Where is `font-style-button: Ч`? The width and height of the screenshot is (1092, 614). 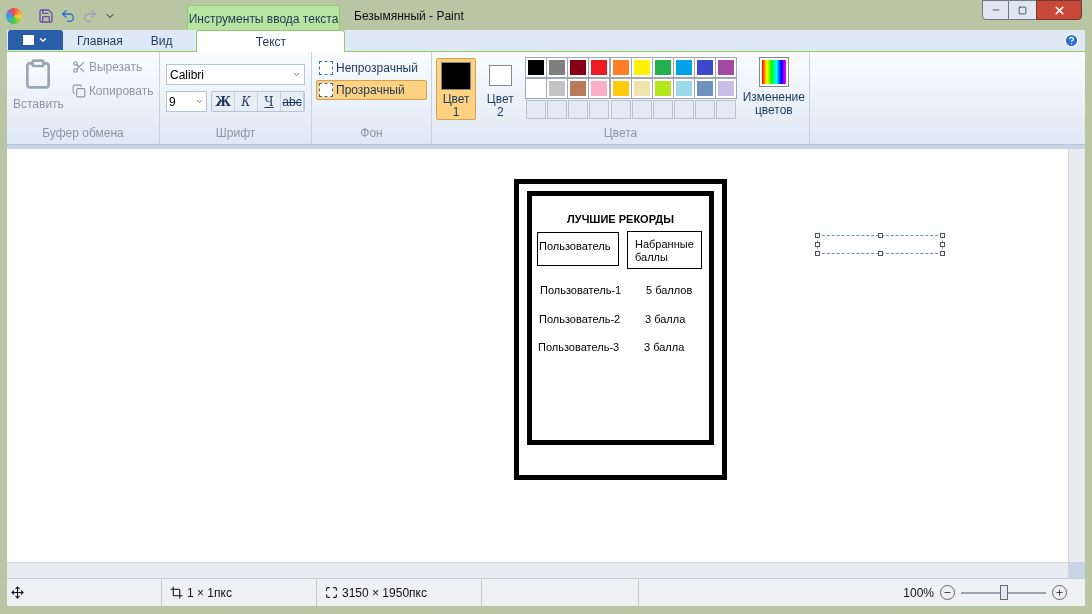 font-style-button: Ч is located at coordinates (269, 101).